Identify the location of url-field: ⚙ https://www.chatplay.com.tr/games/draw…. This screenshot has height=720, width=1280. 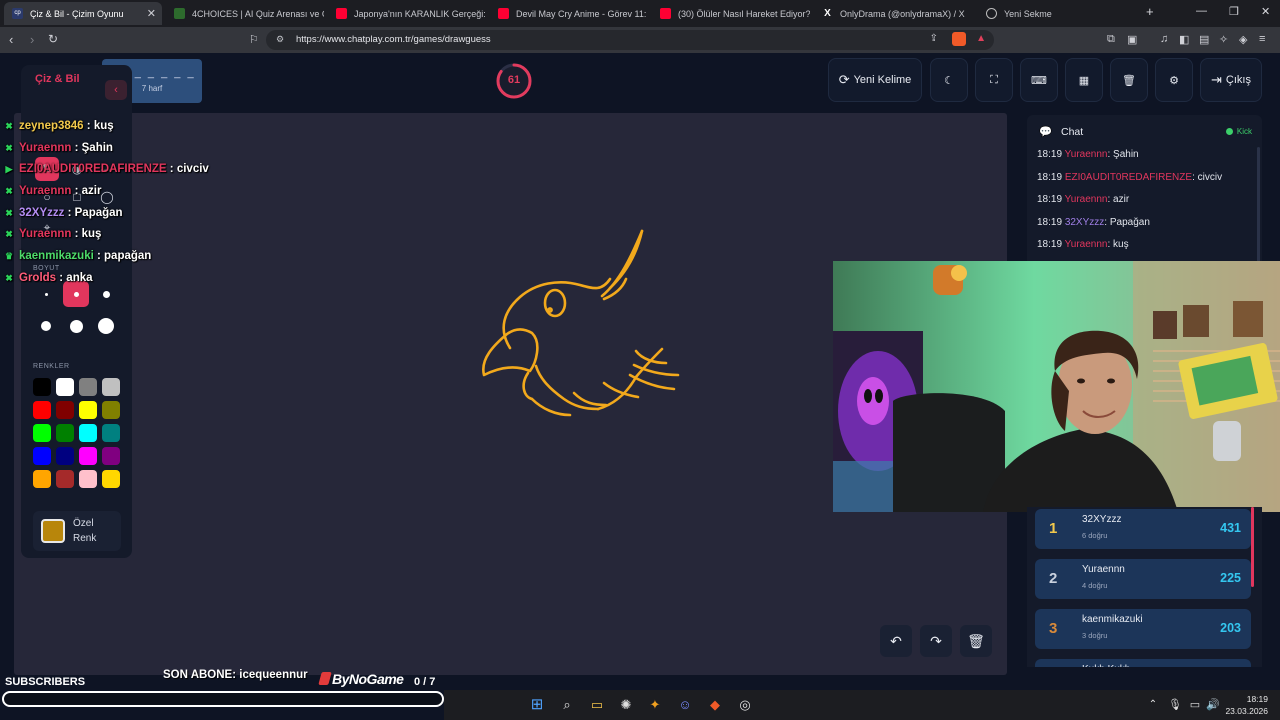
(630, 40).